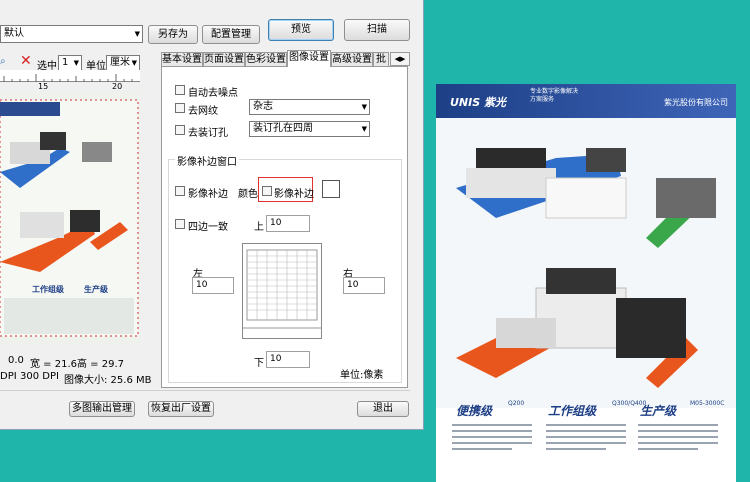 The image size is (750, 482). Describe the element at coordinates (352, 59) in the screenshot. I see `tab-advanced: 高级设置` at that location.